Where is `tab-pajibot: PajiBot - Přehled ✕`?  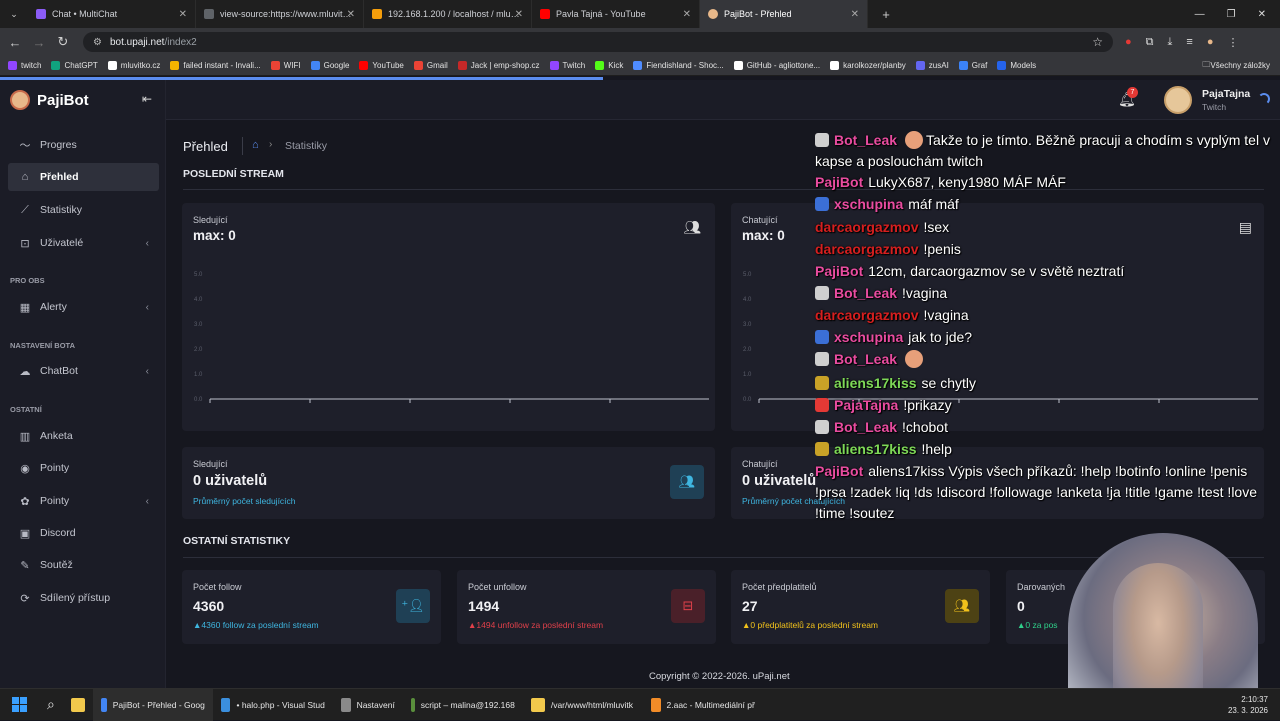 tab-pajibot: PajiBot - Přehled ✕ is located at coordinates (784, 14).